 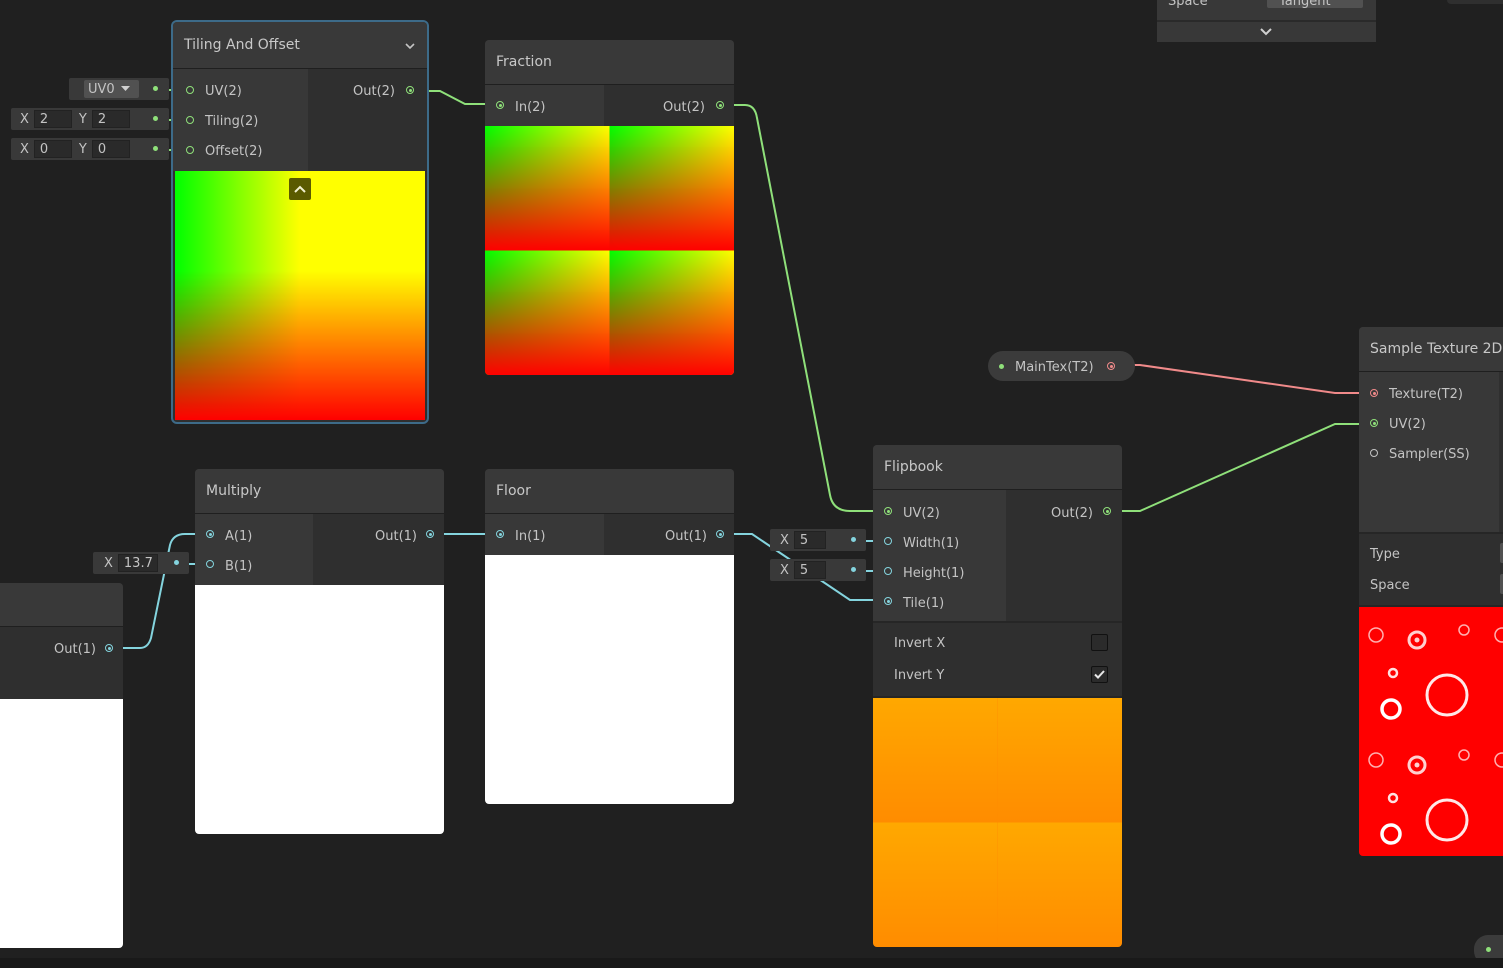 I want to click on left-partial-node: Out(1), so click(x=61, y=765).